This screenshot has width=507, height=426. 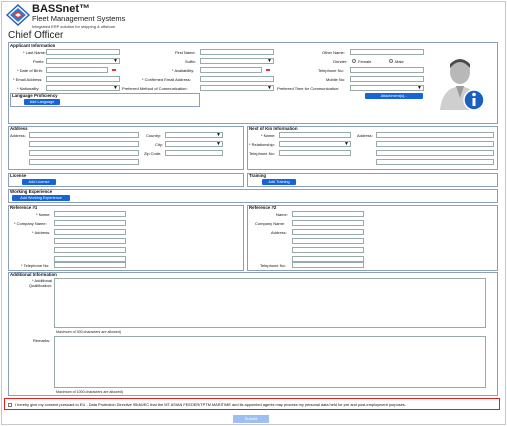 I want to click on kin-name-label: * Name:, so click(x=268, y=135).